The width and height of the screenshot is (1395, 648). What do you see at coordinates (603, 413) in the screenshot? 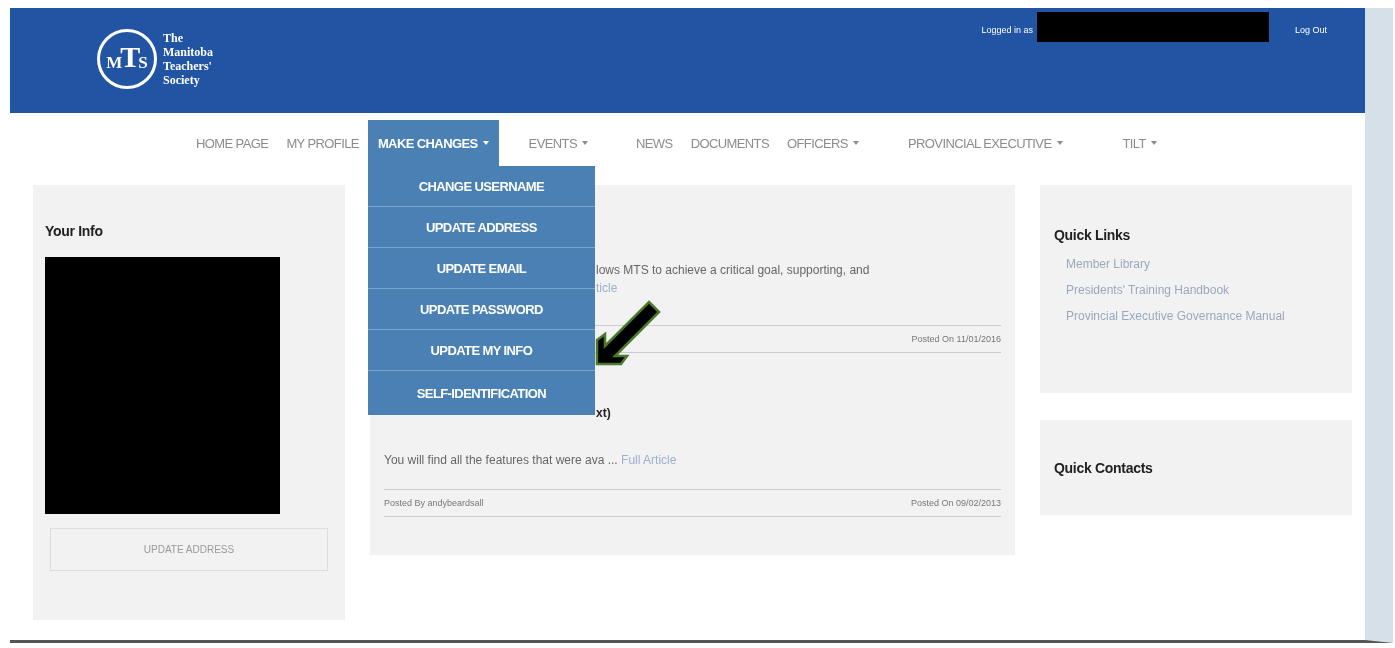
I see `article-title: xt)` at bounding box center [603, 413].